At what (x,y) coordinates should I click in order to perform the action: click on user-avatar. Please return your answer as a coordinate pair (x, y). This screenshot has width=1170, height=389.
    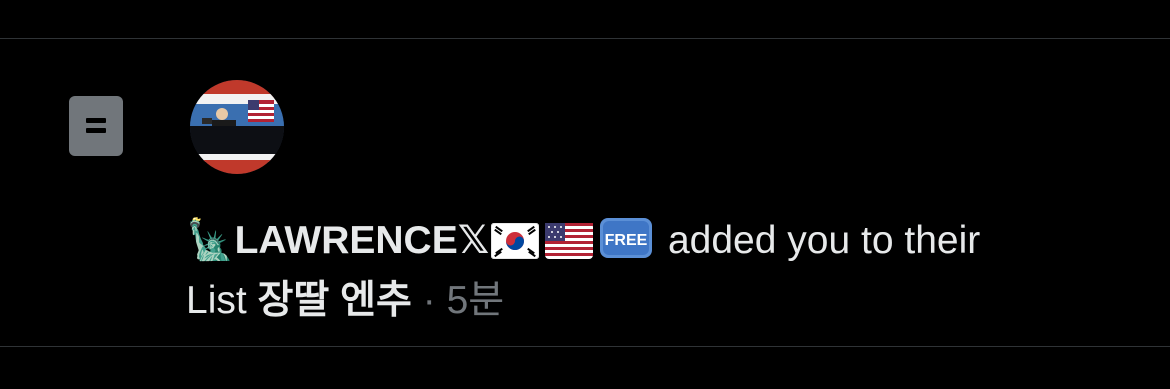
    Looking at the image, I should click on (237, 127).